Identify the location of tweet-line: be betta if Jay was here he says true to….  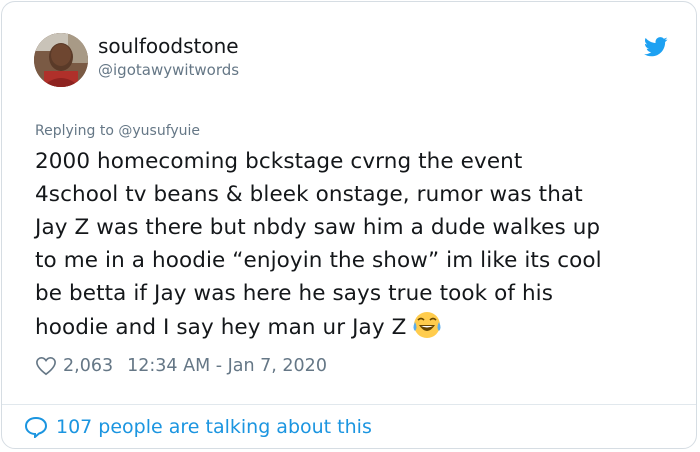
(294, 293).